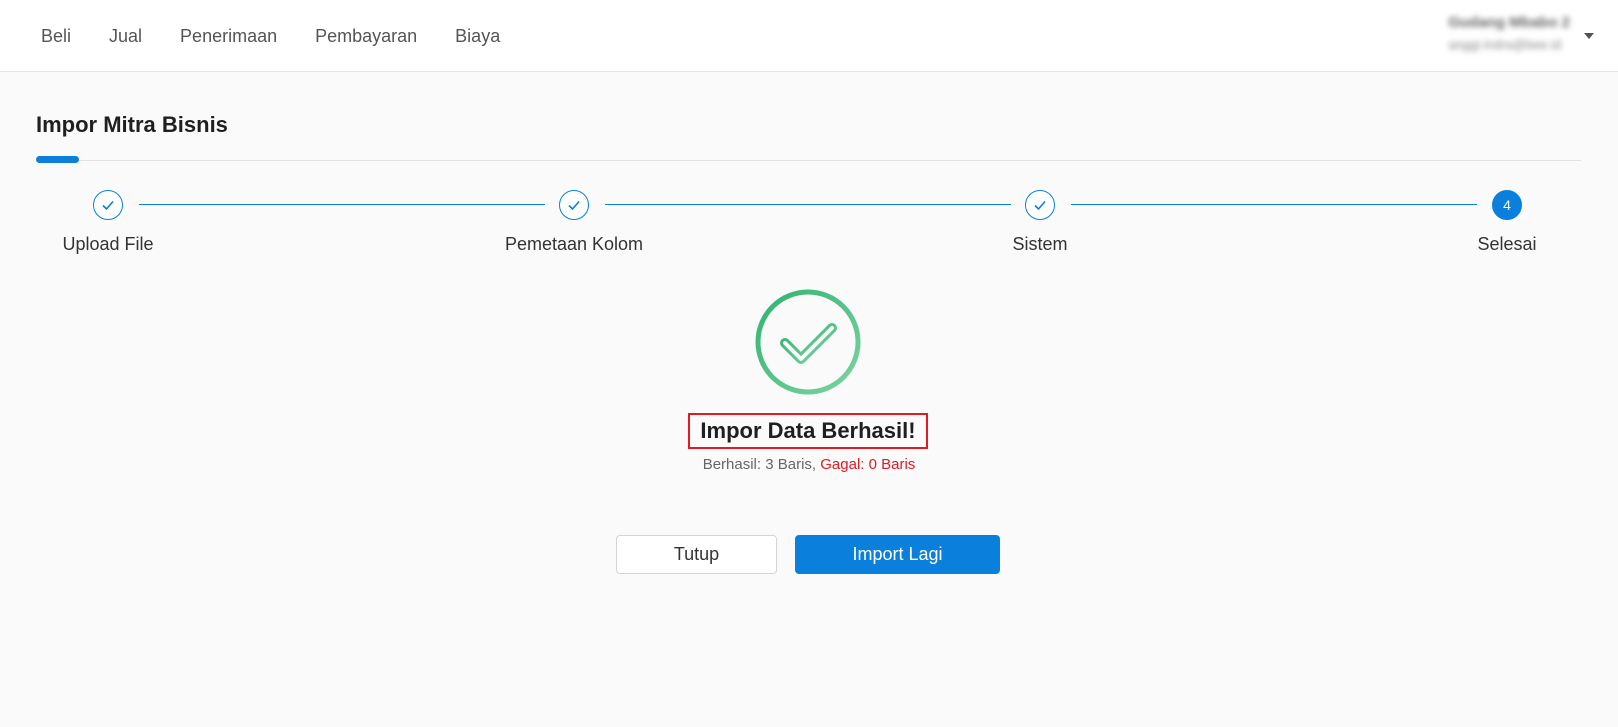 Image resolution: width=1618 pixels, height=727 pixels. I want to click on main-nav: Beli Jual Penerimaan Pembayaran Biaya, so click(270, 36).